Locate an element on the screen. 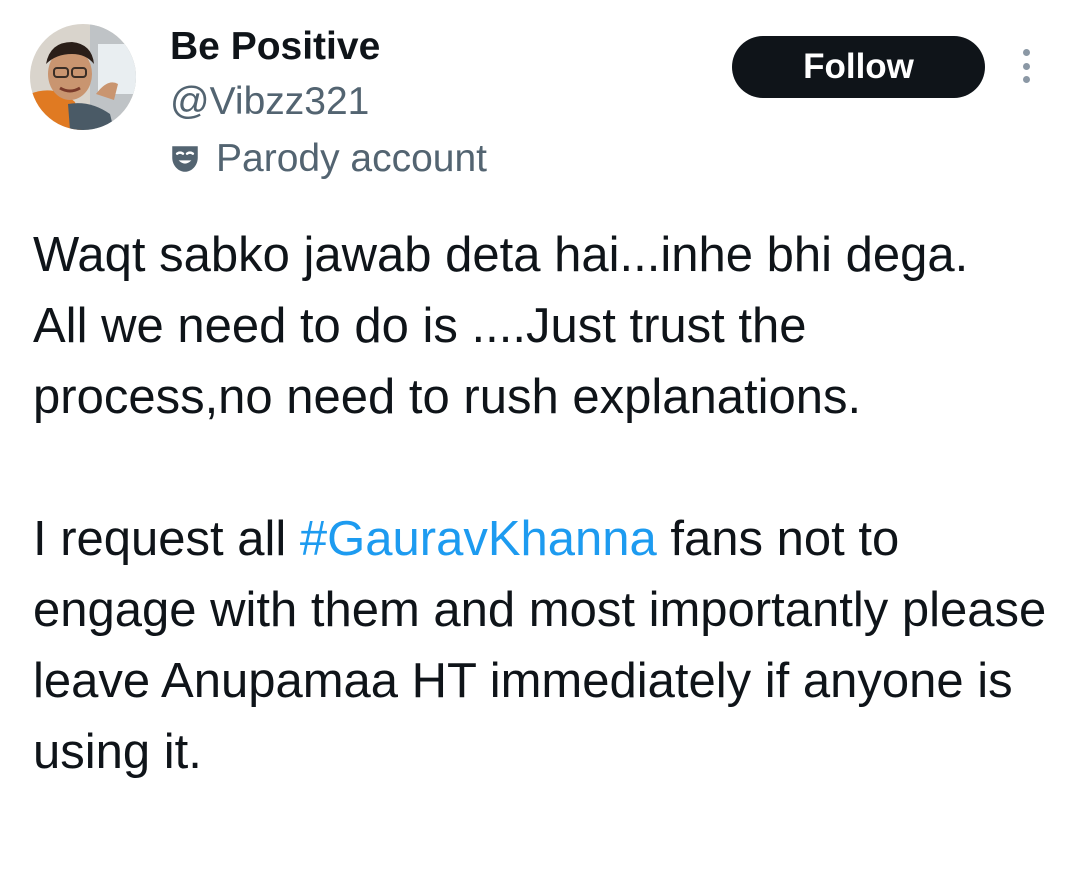 The height and width of the screenshot is (873, 1071). parody-account-label: Parody account is located at coordinates (327, 159).